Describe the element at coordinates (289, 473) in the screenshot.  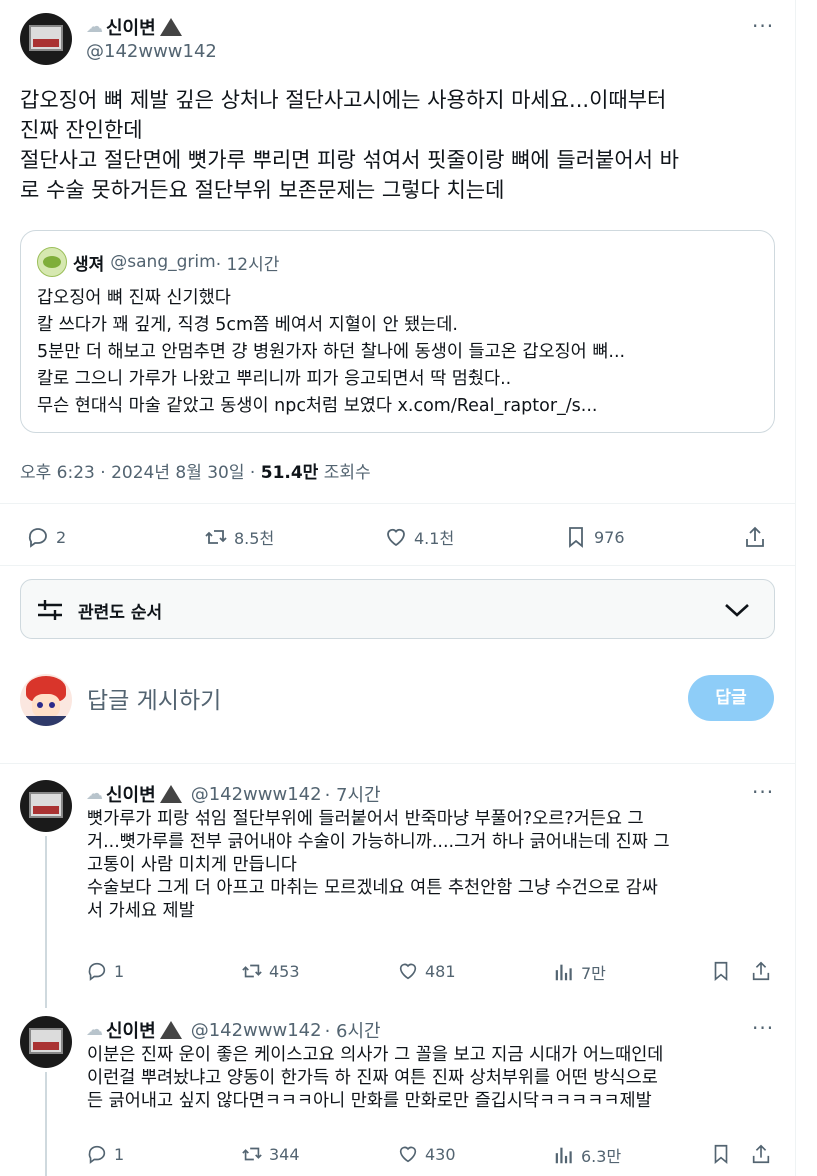
I see `view-count: 51.4만` at that location.